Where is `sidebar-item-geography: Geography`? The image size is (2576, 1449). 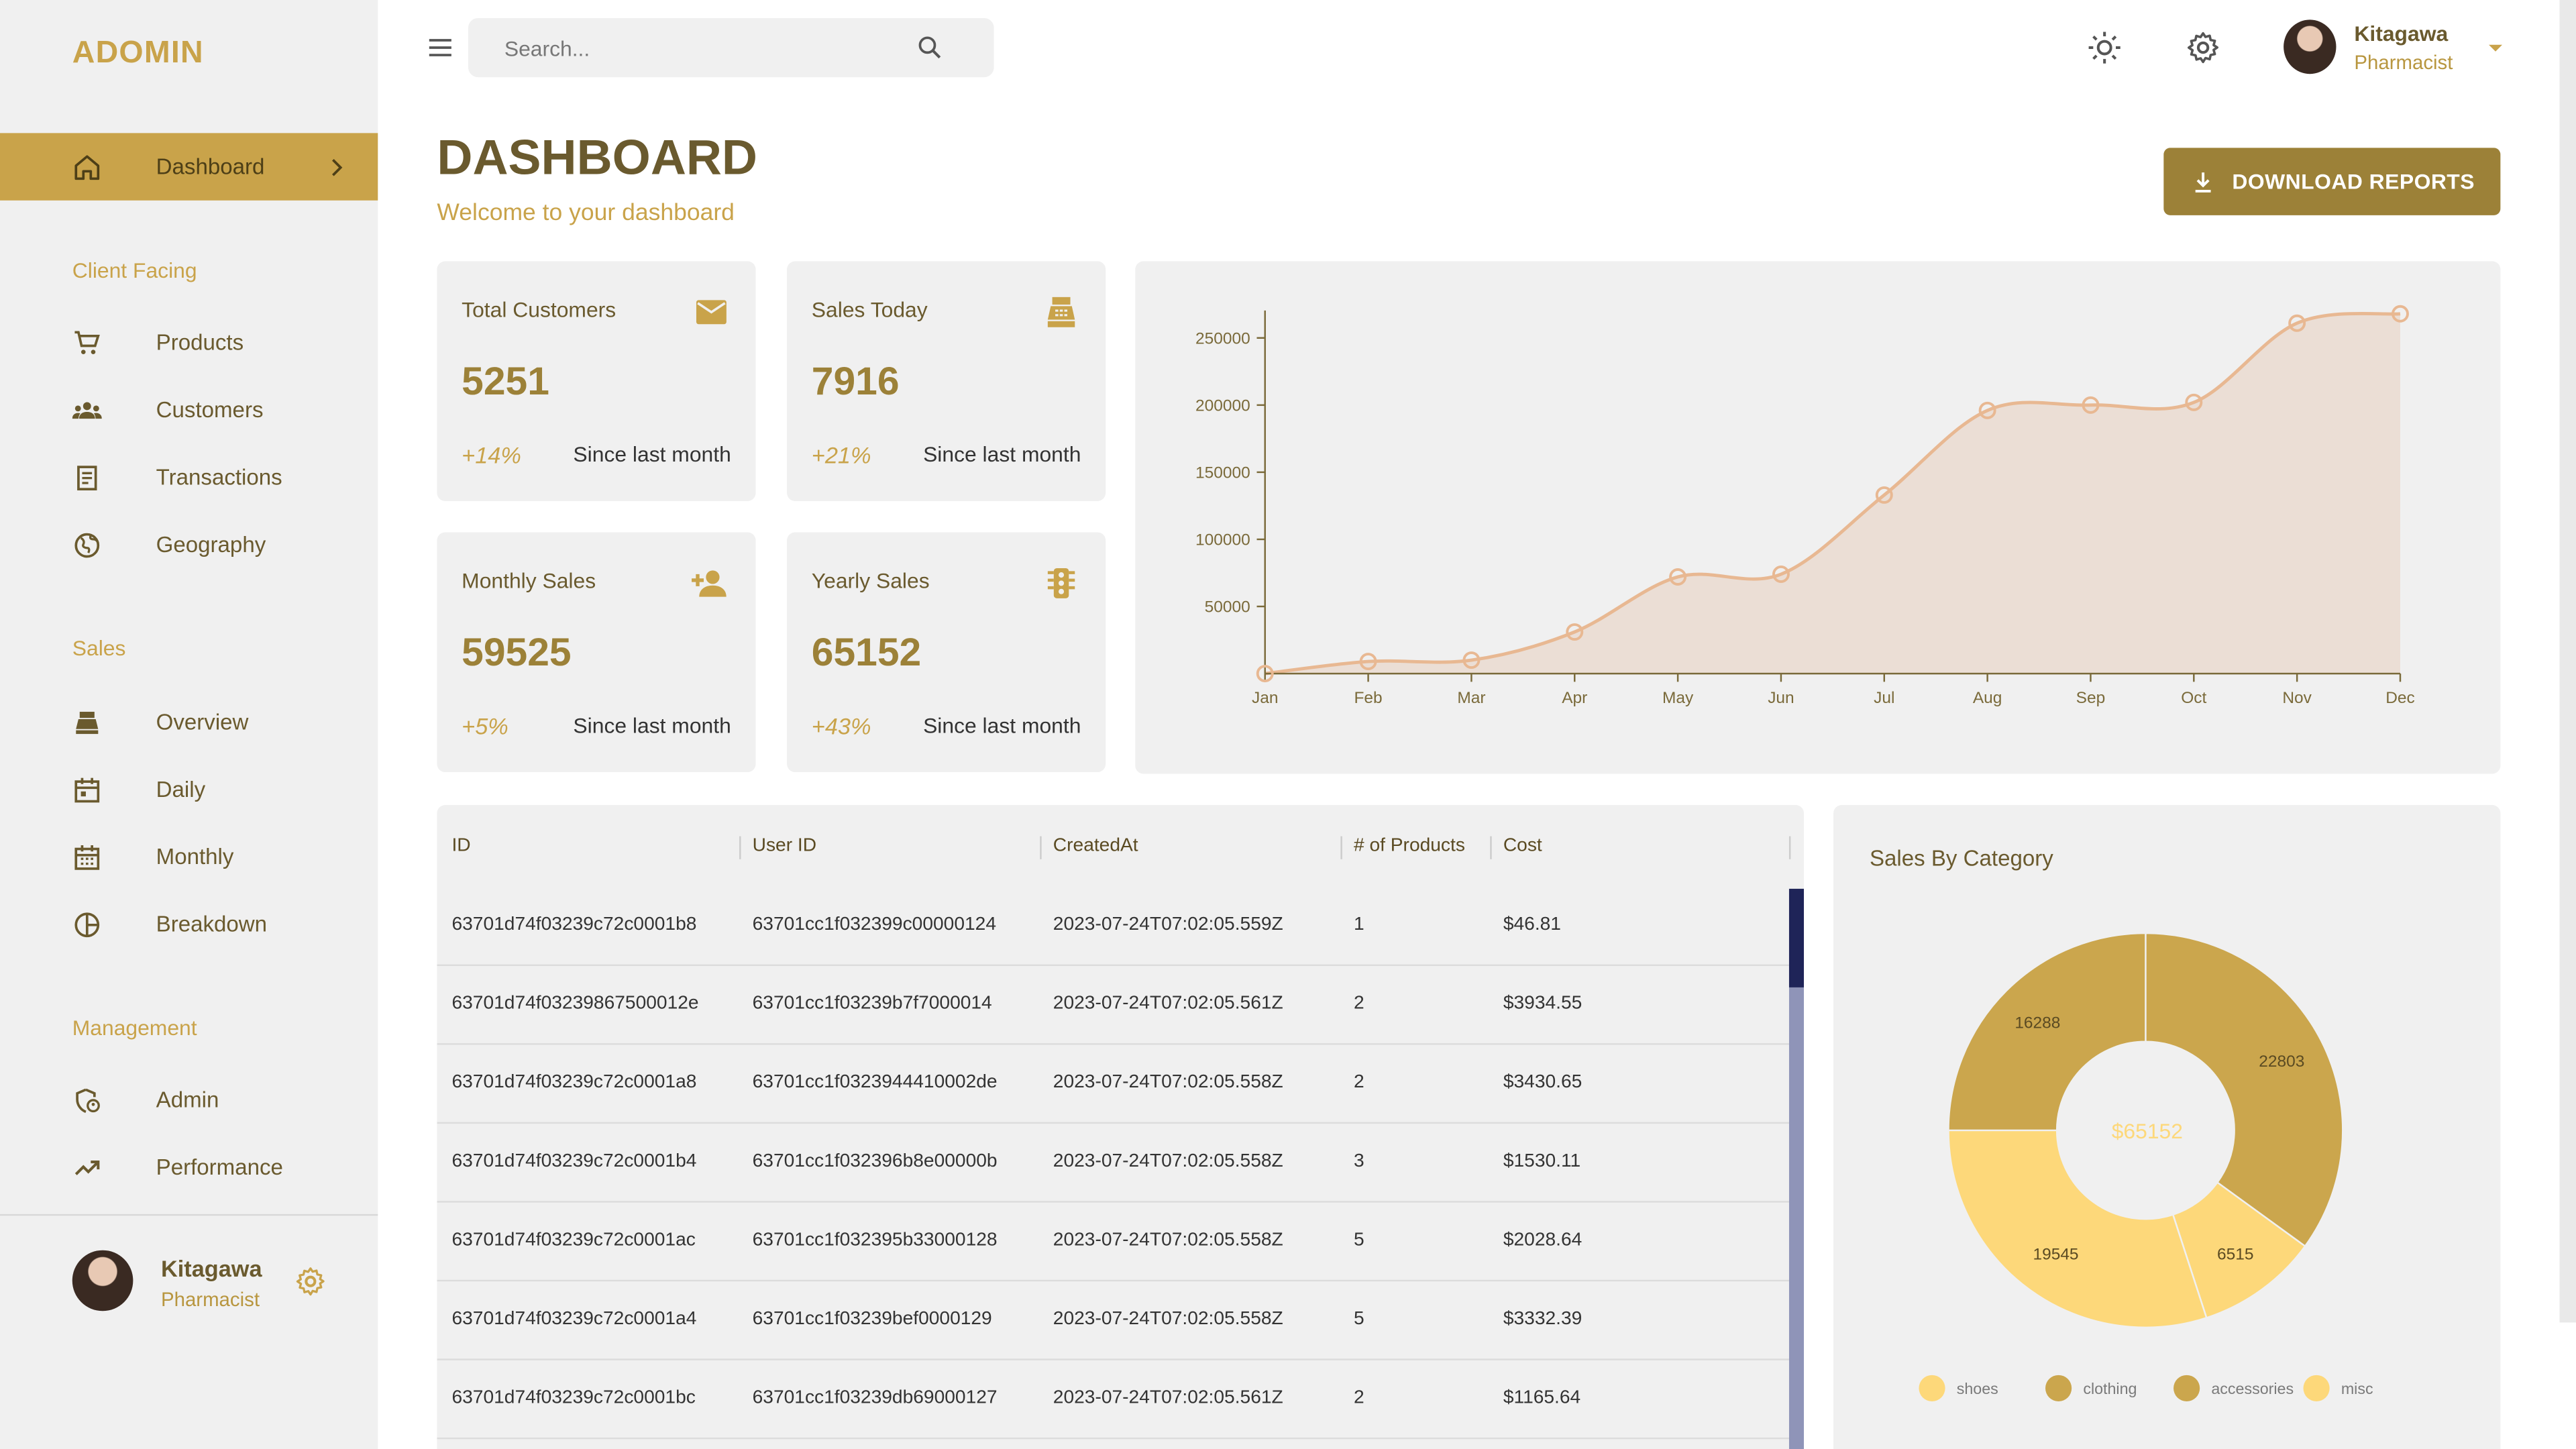
sidebar-item-geography: Geography is located at coordinates (189, 544).